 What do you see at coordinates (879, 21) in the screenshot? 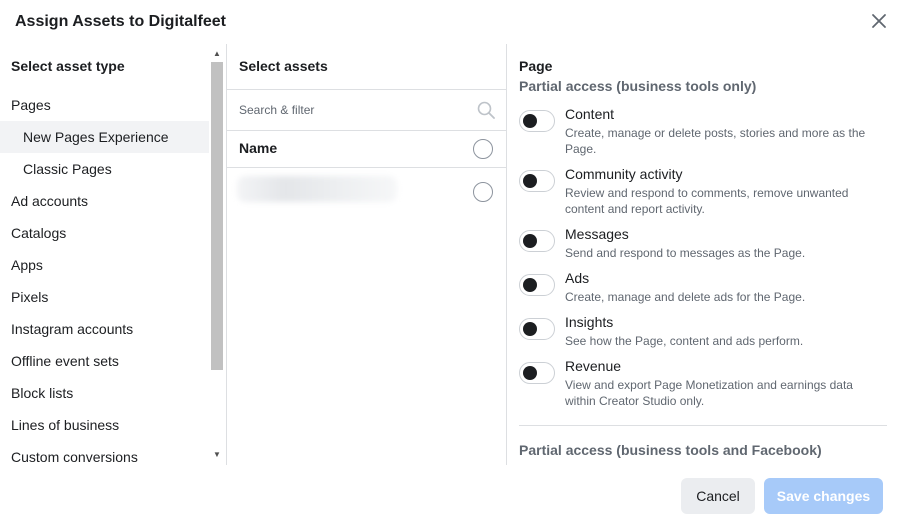
I see `close-icon` at bounding box center [879, 21].